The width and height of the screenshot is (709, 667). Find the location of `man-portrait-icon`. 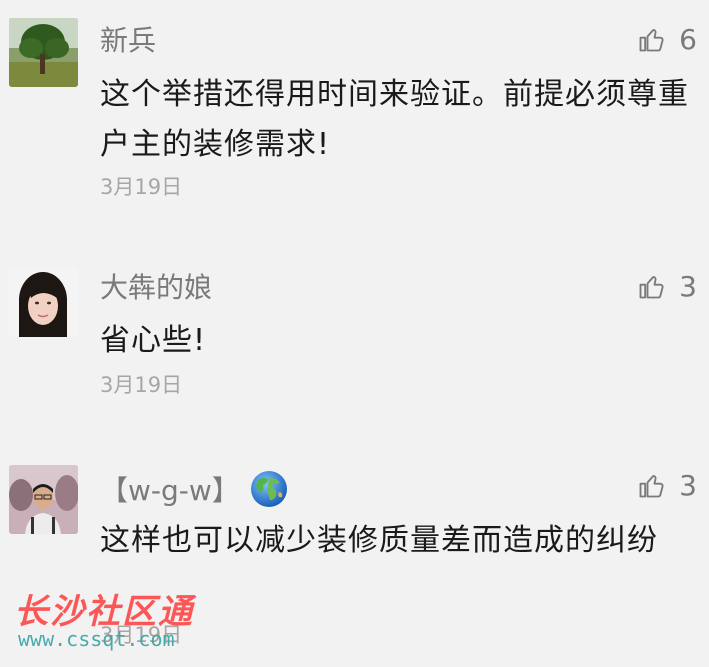

man-portrait-icon is located at coordinates (43, 499).